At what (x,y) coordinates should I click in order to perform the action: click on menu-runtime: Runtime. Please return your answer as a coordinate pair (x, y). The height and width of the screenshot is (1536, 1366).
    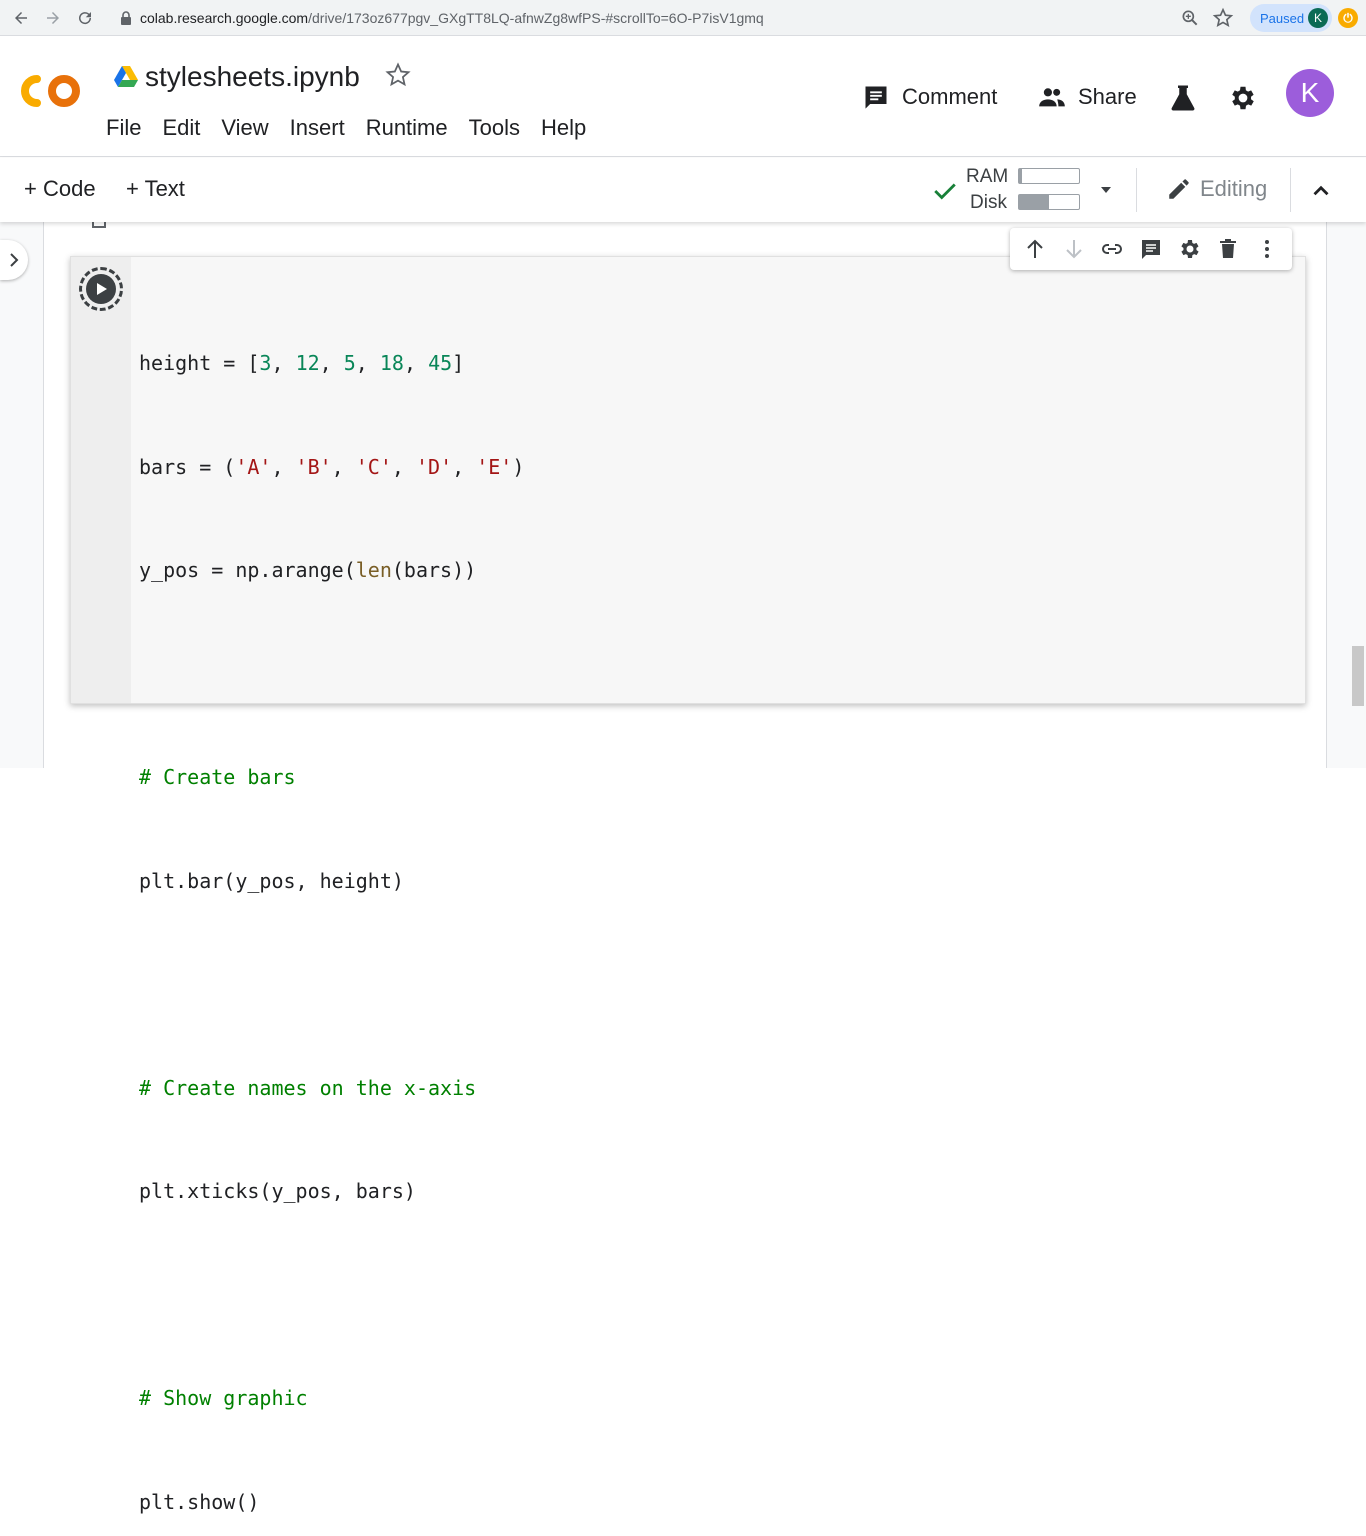
    Looking at the image, I should click on (407, 128).